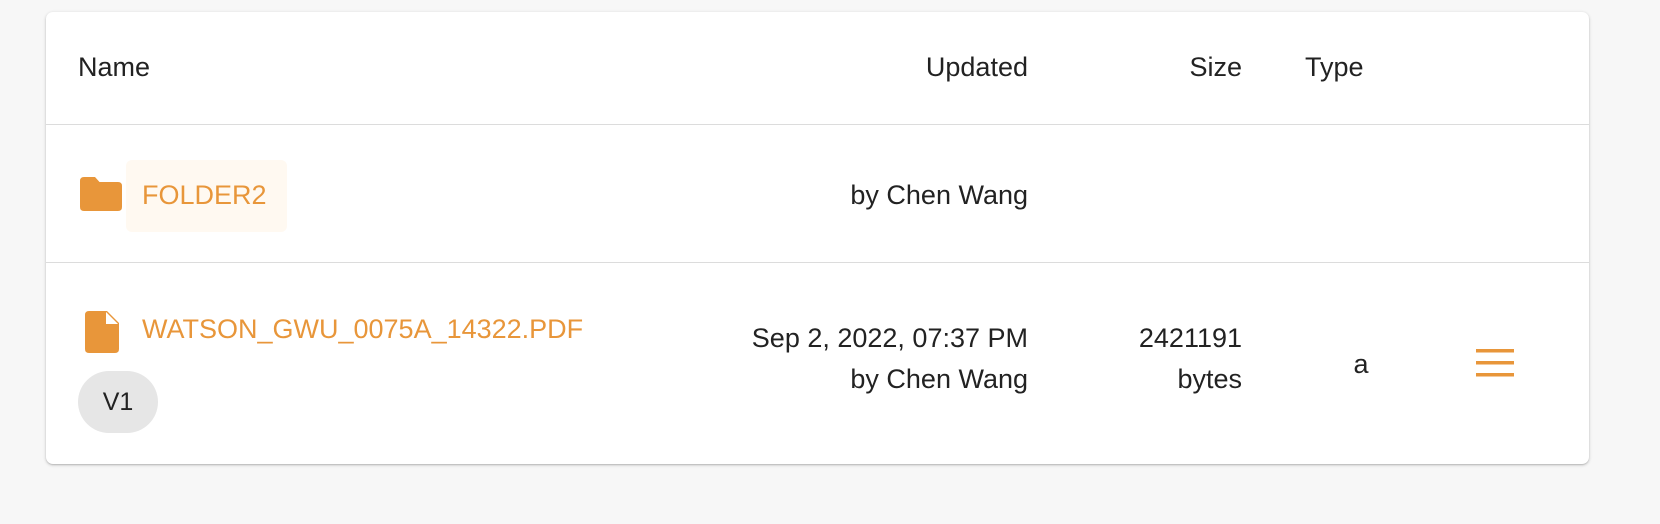  Describe the element at coordinates (204, 195) in the screenshot. I see `folder-name-link: FOLDER2` at that location.